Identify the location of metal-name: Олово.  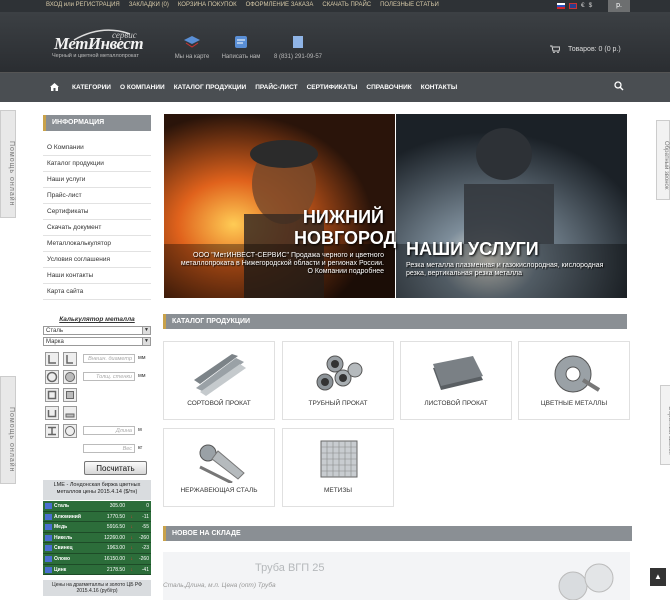
(62, 558).